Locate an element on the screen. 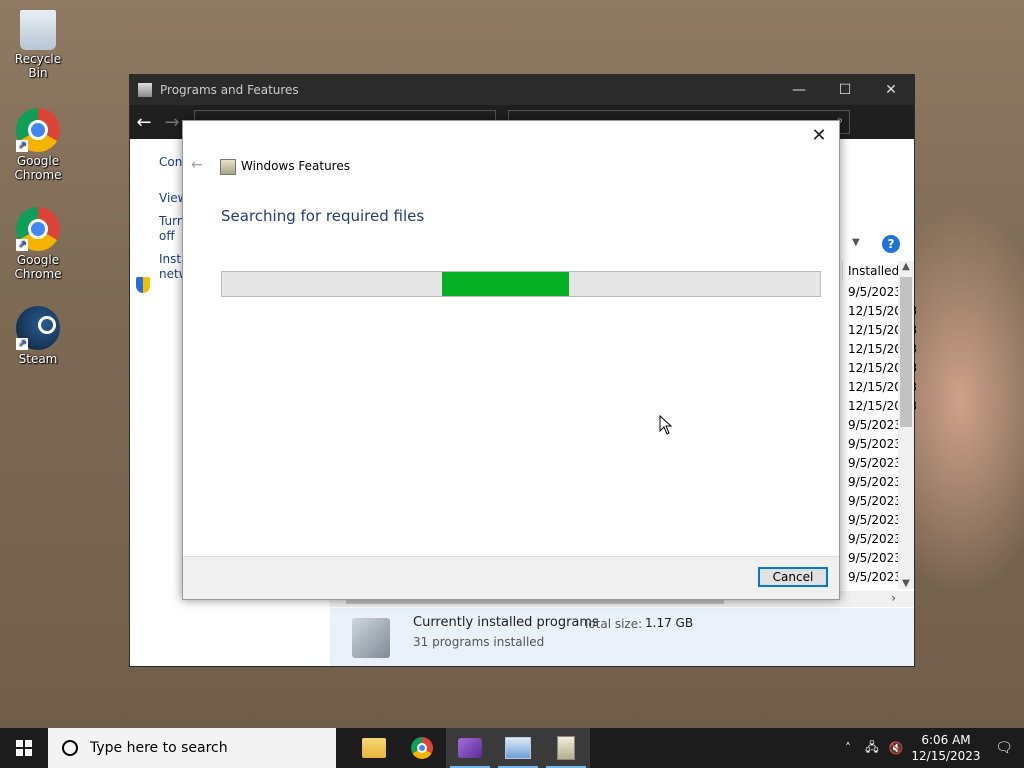 The image size is (1024, 768). taskbar-chrome is located at coordinates (422, 748).